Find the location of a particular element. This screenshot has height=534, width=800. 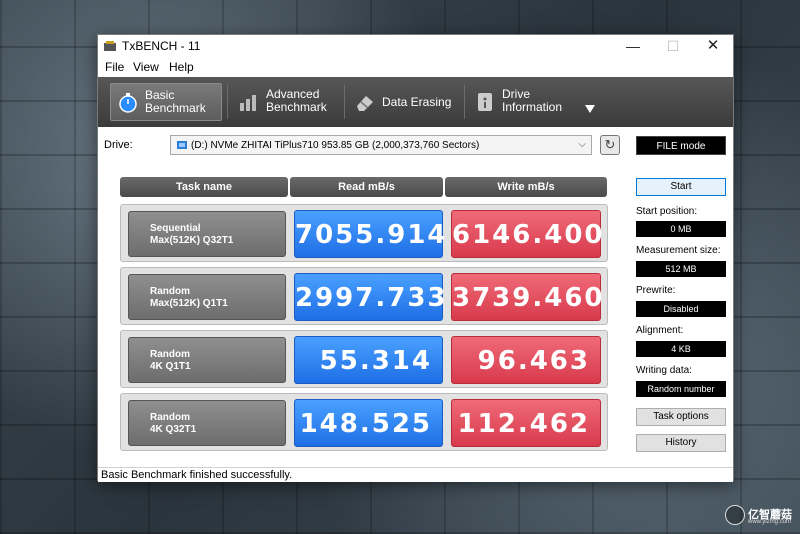

tab-label: Advanced Benchmark is located at coordinates (296, 100).